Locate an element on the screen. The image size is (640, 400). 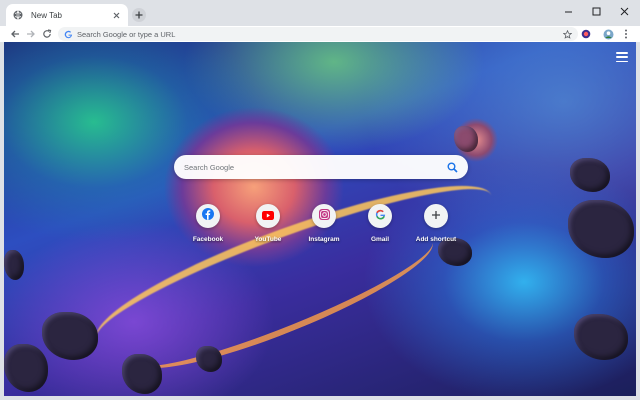
kebab-menu-icon is located at coordinates (626, 34).